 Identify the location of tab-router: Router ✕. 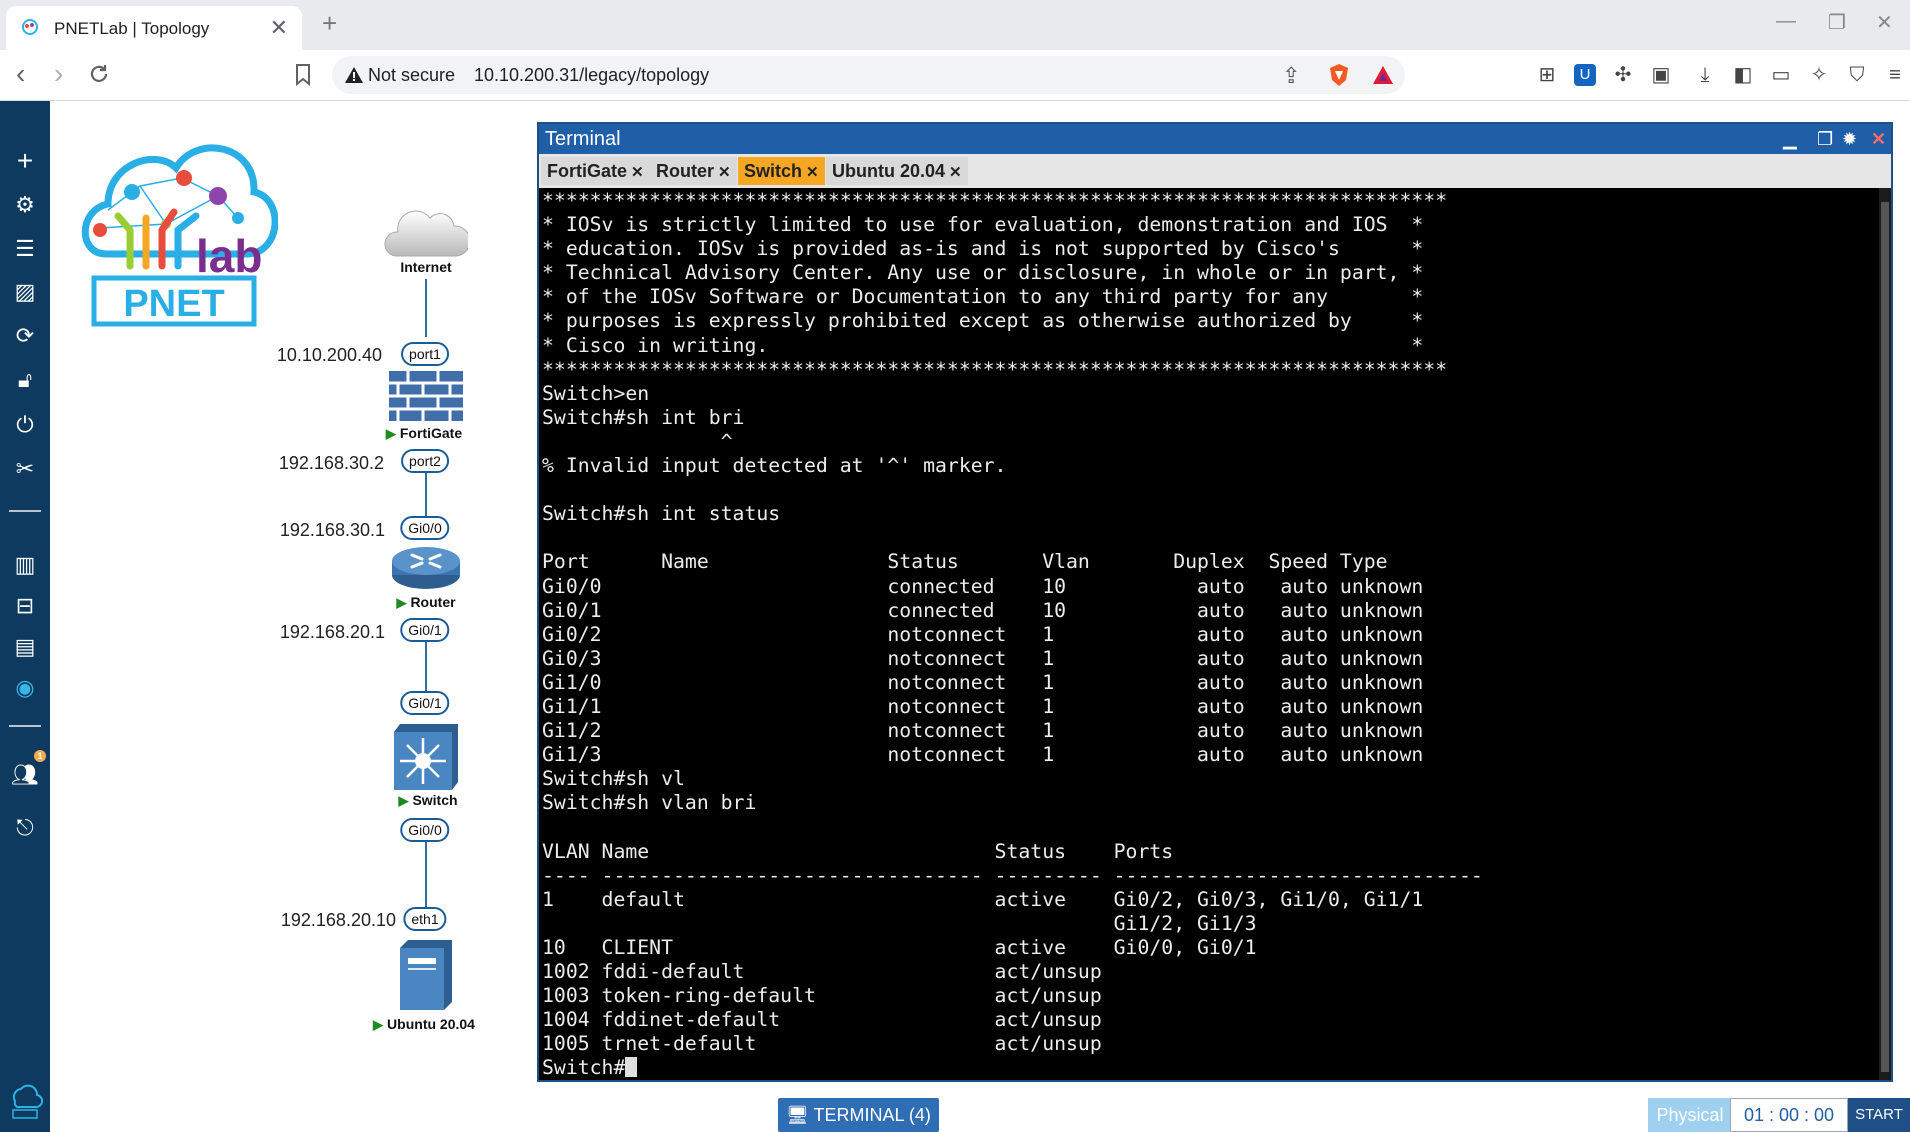
(693, 171).